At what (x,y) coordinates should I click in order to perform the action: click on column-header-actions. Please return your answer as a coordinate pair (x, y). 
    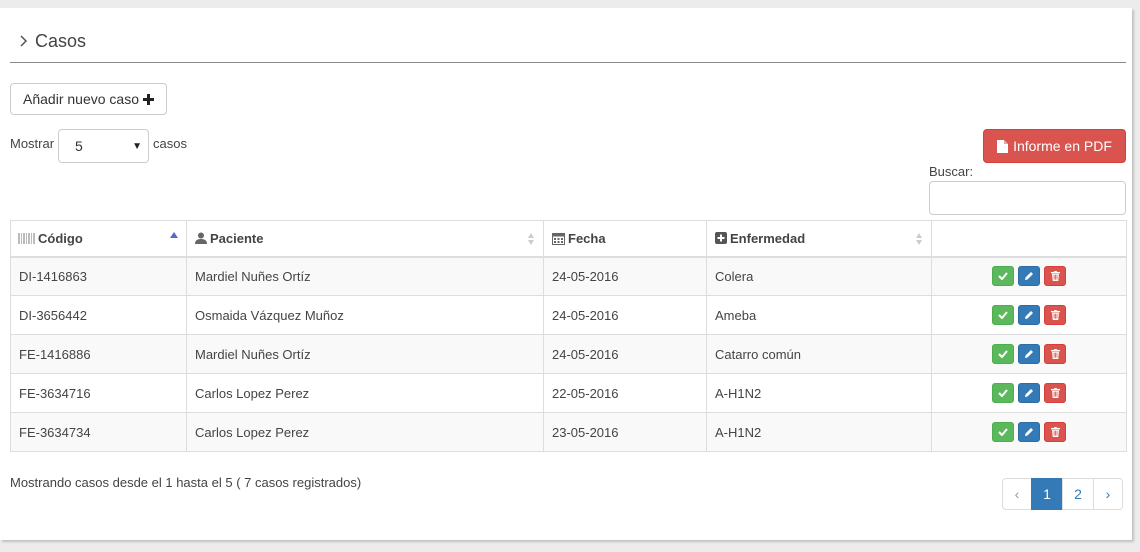
    Looking at the image, I should click on (1029, 239).